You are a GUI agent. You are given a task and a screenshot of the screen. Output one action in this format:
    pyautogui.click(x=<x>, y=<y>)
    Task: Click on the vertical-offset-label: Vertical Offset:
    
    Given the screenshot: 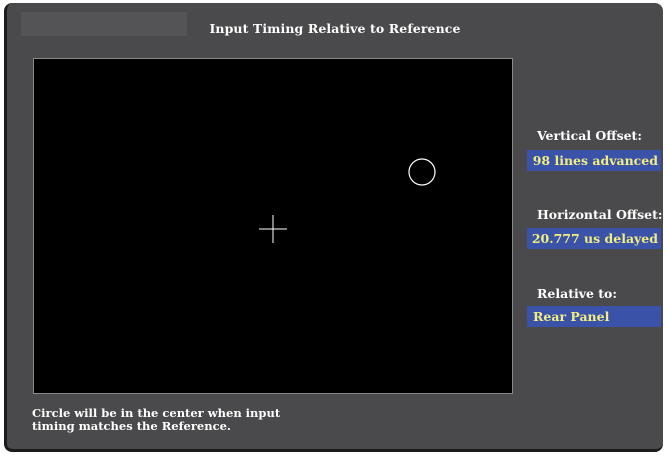 What is the action you would take?
    pyautogui.click(x=589, y=135)
    